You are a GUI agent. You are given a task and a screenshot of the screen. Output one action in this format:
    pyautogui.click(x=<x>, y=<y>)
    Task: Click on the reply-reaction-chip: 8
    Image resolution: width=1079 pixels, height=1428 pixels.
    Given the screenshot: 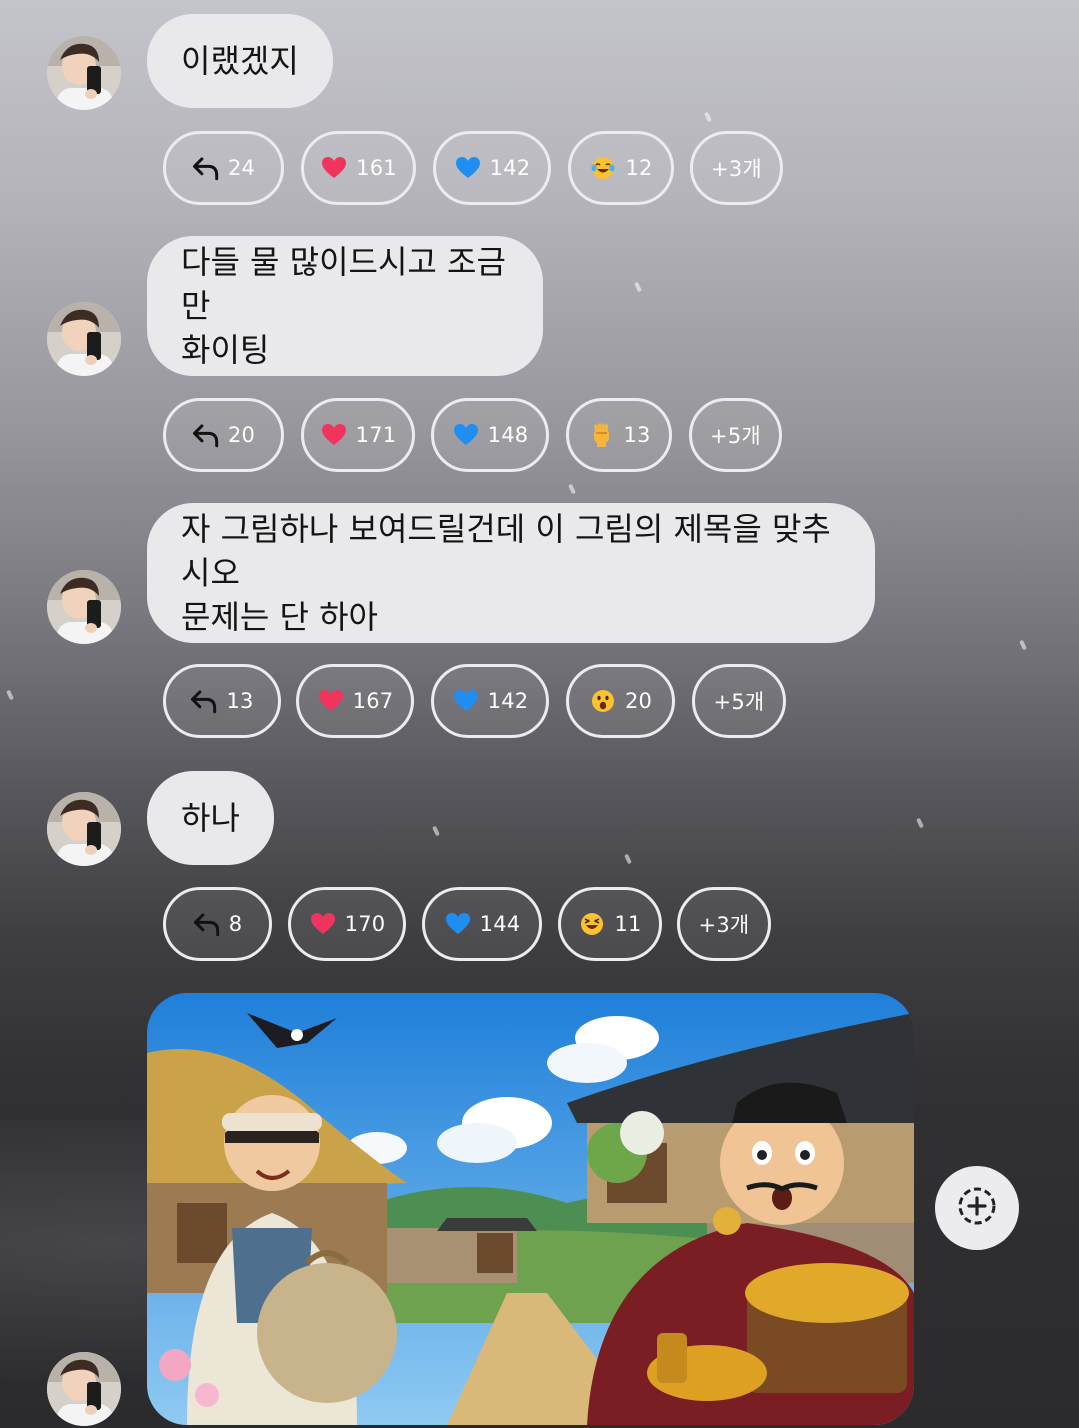 What is the action you would take?
    pyautogui.click(x=217, y=924)
    